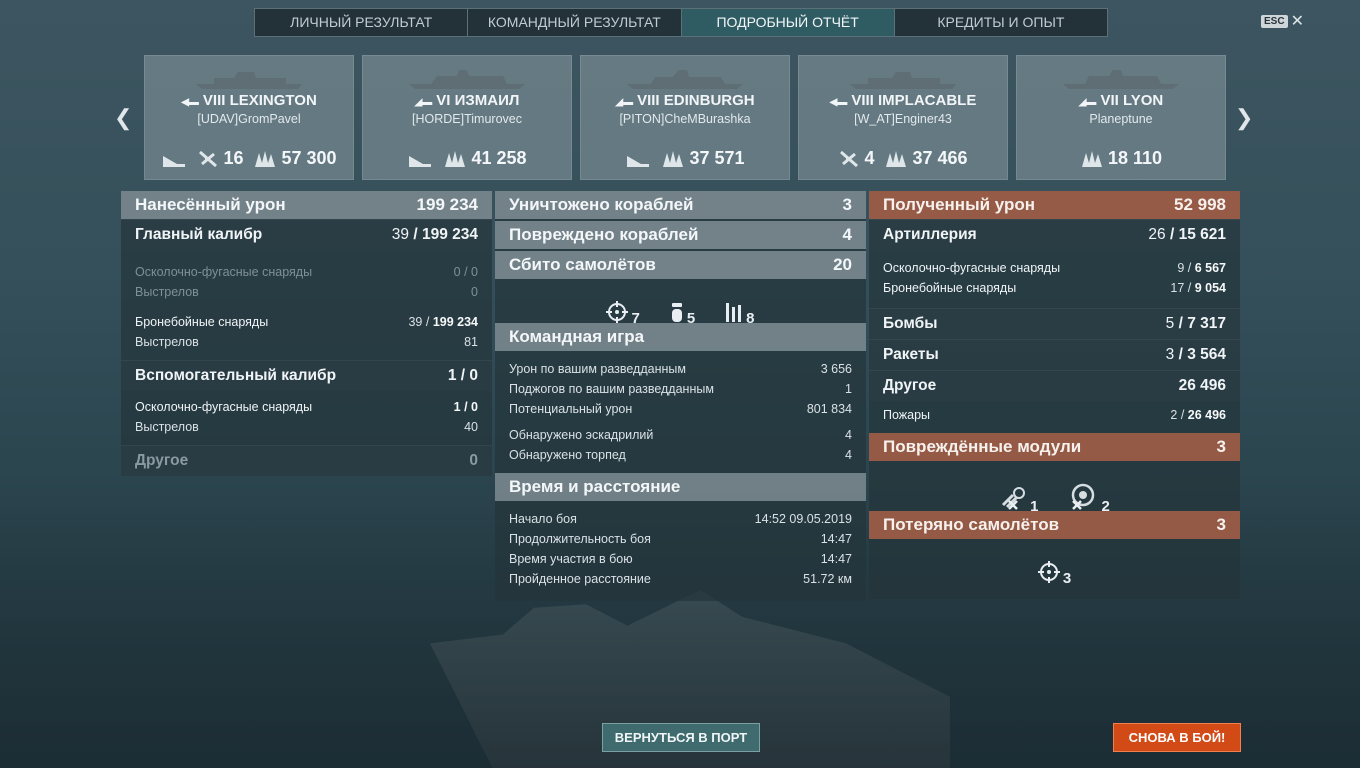  Describe the element at coordinates (803, 519) in the screenshot. I see `time-row-value: 14:52 09.05.2019` at that location.